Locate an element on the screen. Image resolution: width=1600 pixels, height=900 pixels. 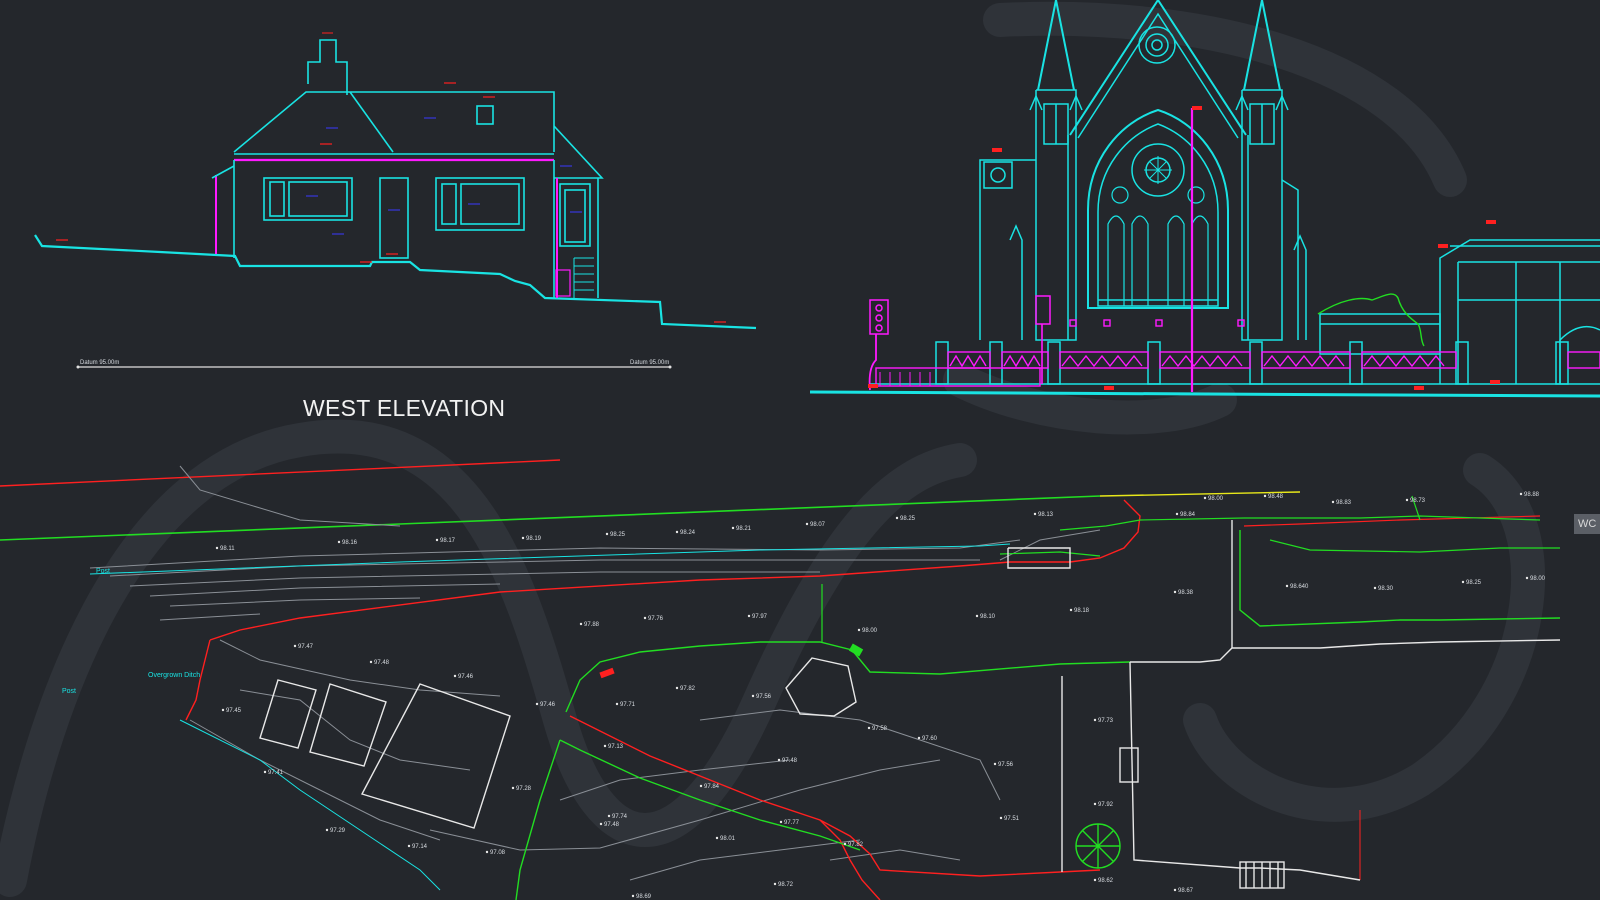
spot-level-label: 98.30 is located at coordinates (1386, 589).